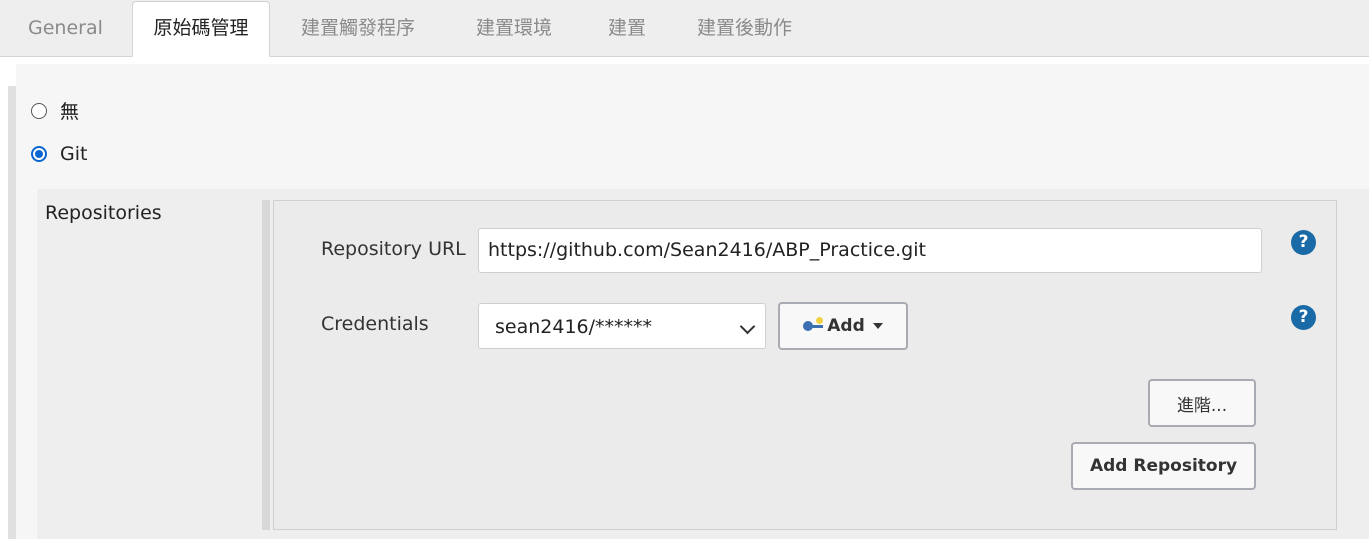 The width and height of the screenshot is (1369, 539). Describe the element at coordinates (744, 28) in the screenshot. I see `tab-post-build-actions: 建置後動作` at that location.